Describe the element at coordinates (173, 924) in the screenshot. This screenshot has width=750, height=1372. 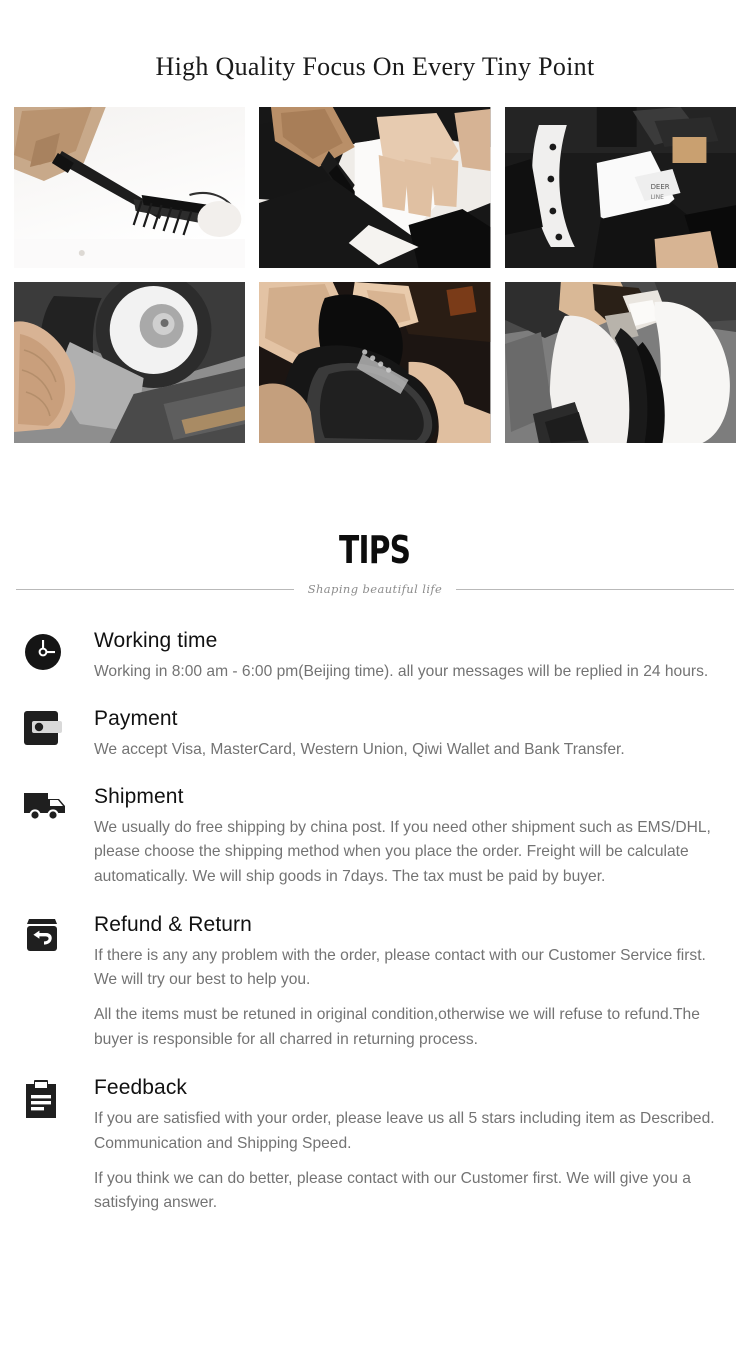
I see `tip-title: Refund & Return` at that location.